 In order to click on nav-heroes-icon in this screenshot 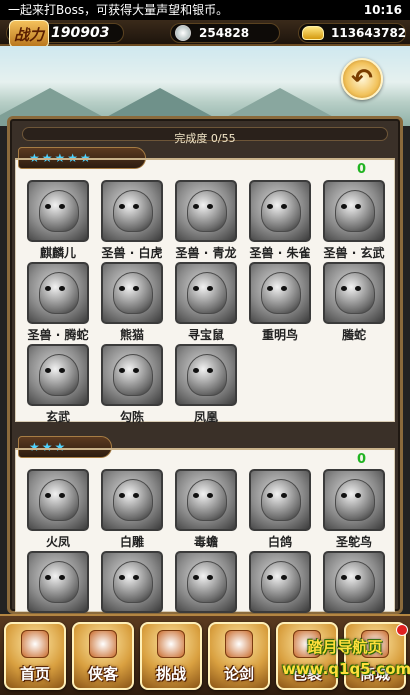, I will do `click(103, 644)`.